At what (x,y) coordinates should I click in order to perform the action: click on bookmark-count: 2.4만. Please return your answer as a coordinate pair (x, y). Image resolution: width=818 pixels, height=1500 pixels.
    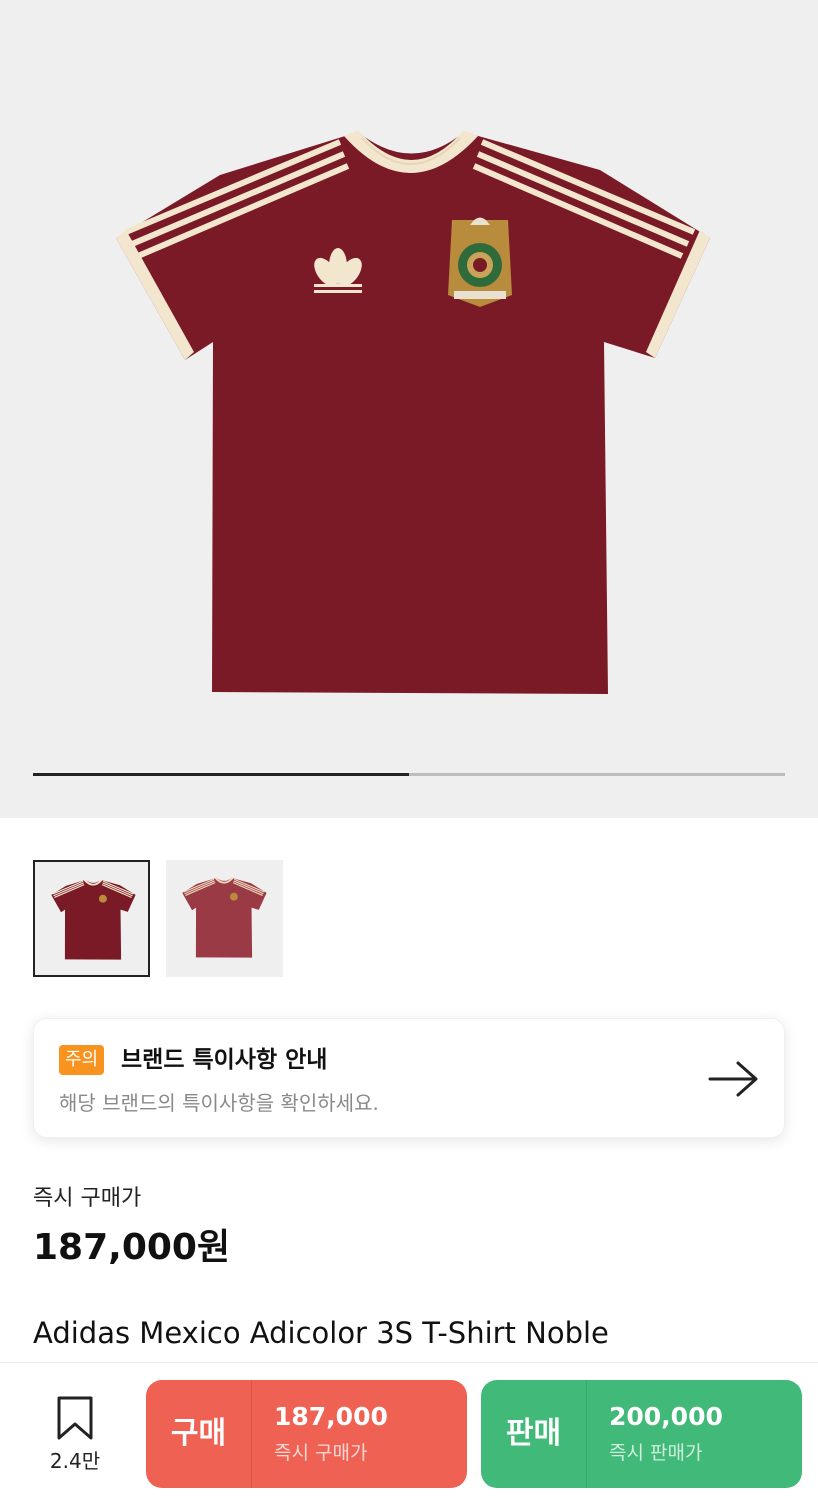
    Looking at the image, I should click on (75, 1461).